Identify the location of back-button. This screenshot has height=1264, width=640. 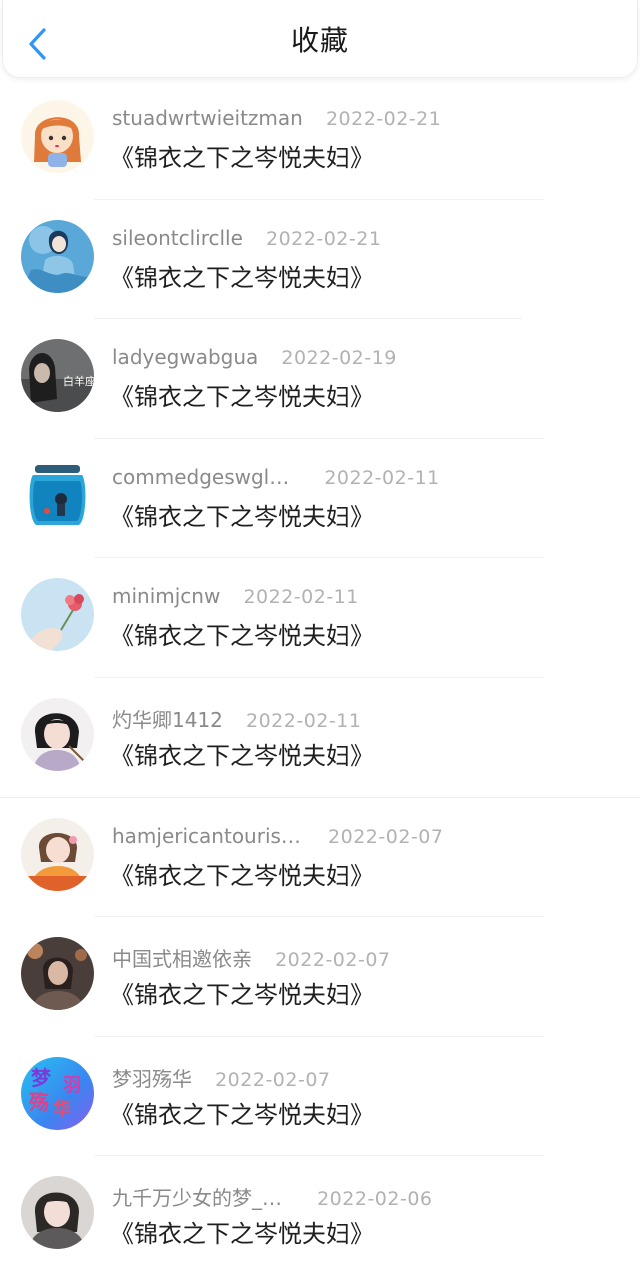
(38, 44).